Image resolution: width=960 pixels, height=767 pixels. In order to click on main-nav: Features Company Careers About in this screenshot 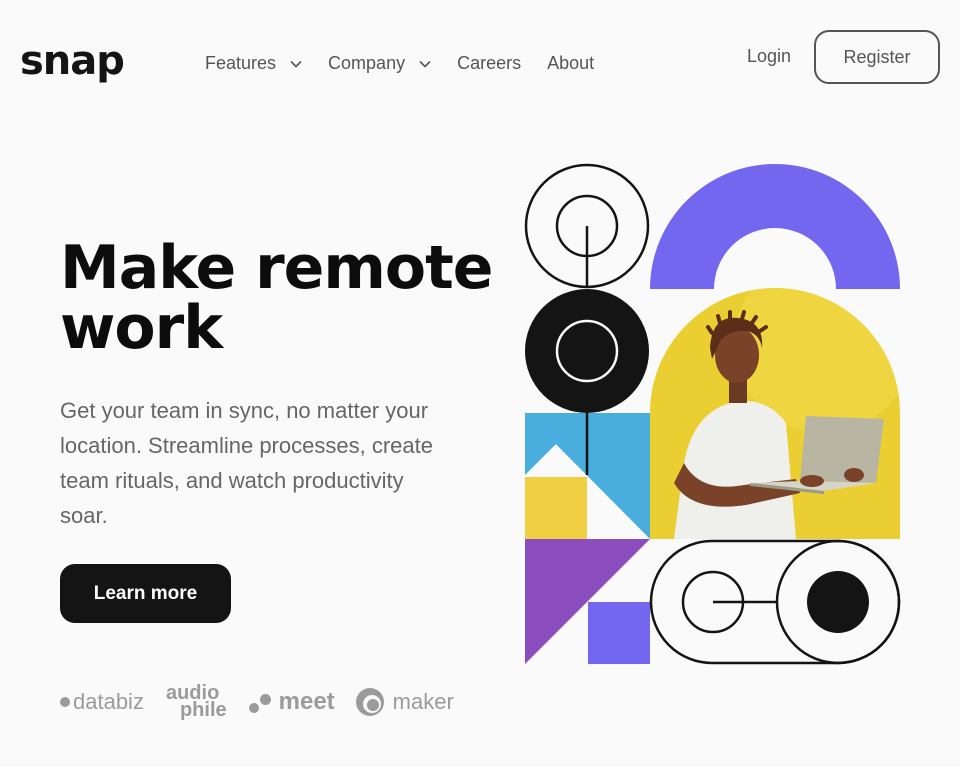, I will do `click(399, 63)`.